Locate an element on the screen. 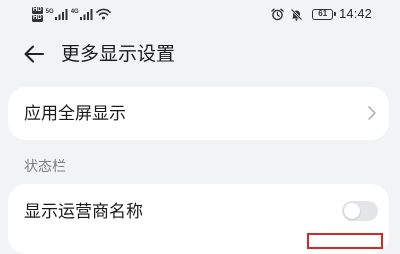 This screenshot has height=254, width=400. fullscreen-apps-label: 应用全屏显示 is located at coordinates (75, 114).